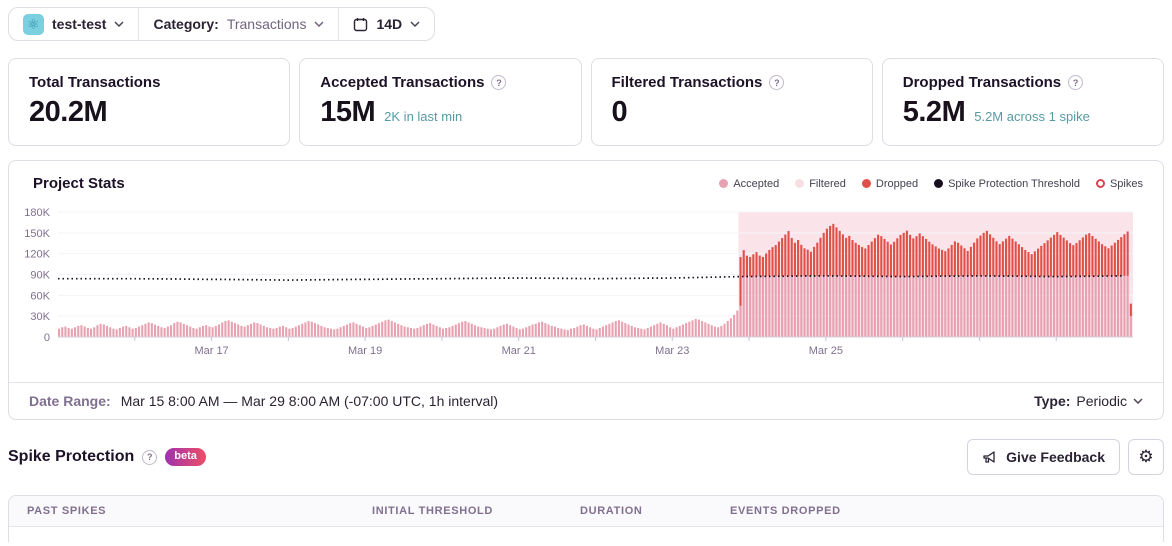 The height and width of the screenshot is (546, 1172). Describe the element at coordinates (586, 534) in the screenshot. I see `table-row` at that location.